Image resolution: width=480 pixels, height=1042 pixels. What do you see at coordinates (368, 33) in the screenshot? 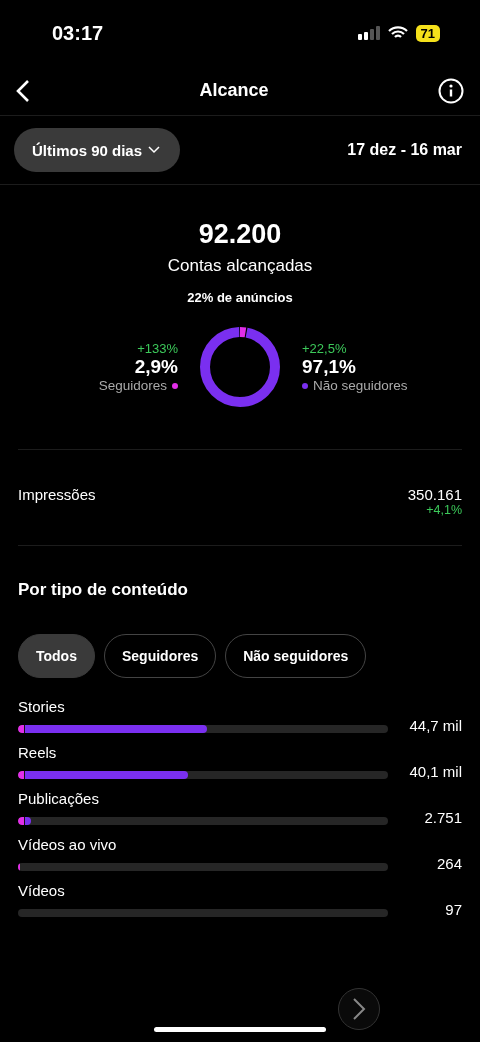
I see `signal-icon` at bounding box center [368, 33].